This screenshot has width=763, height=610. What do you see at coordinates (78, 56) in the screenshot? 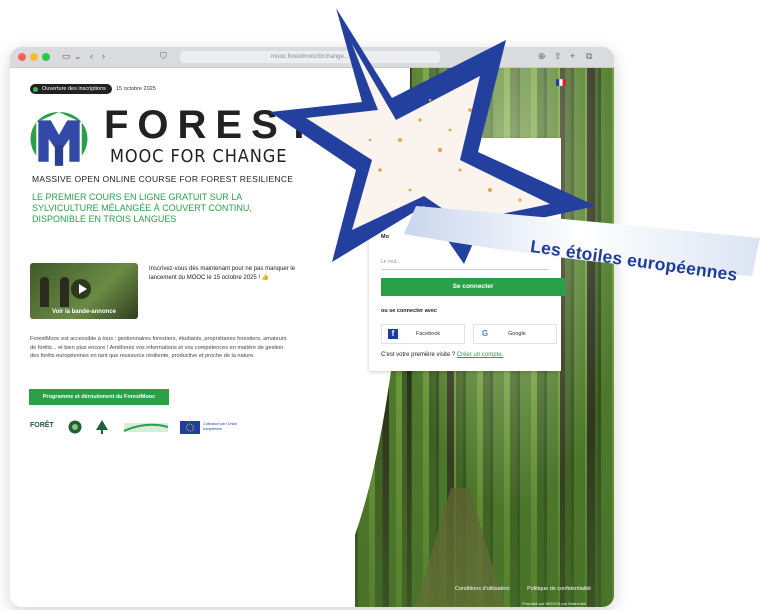
I see `chevron-down-icon: ⌄` at bounding box center [78, 56].